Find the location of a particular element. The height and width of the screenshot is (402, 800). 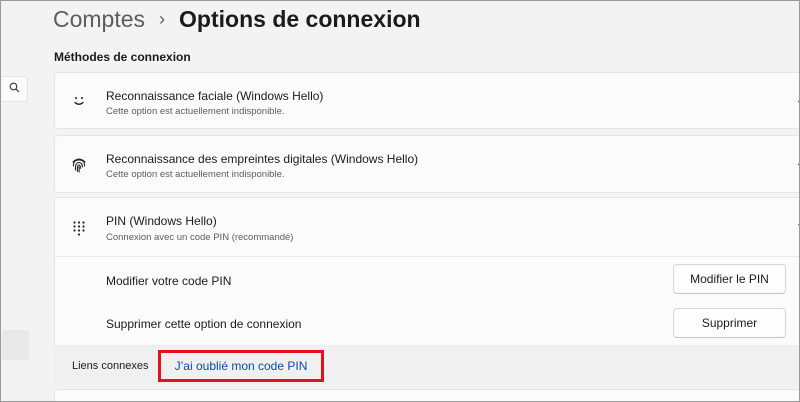

pin-keypad-icon is located at coordinates (79, 228).